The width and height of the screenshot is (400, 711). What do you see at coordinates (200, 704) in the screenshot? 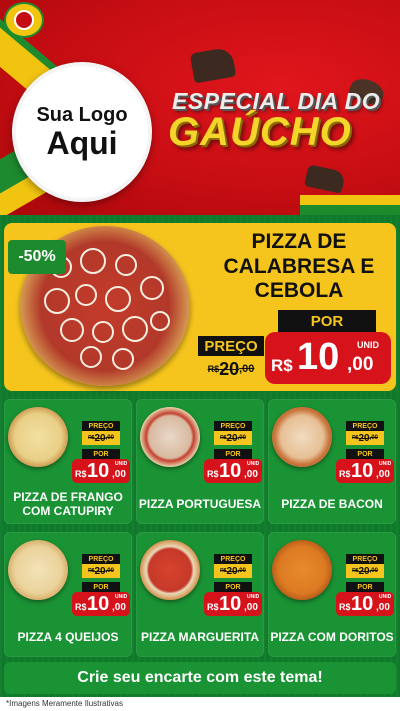
I see `disclaimer: *Imagens Meramente Ilustrativas` at bounding box center [200, 704].